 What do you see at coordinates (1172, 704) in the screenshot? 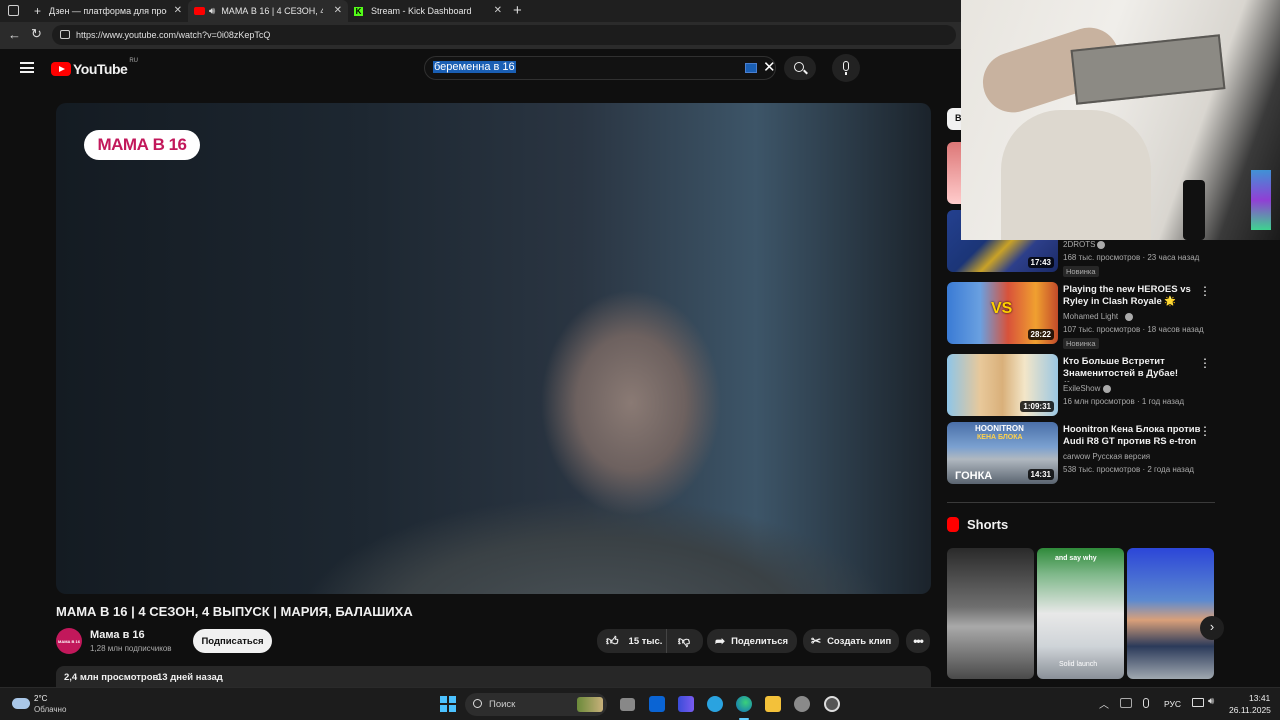
I see `language-indicator: РУС` at bounding box center [1172, 704].